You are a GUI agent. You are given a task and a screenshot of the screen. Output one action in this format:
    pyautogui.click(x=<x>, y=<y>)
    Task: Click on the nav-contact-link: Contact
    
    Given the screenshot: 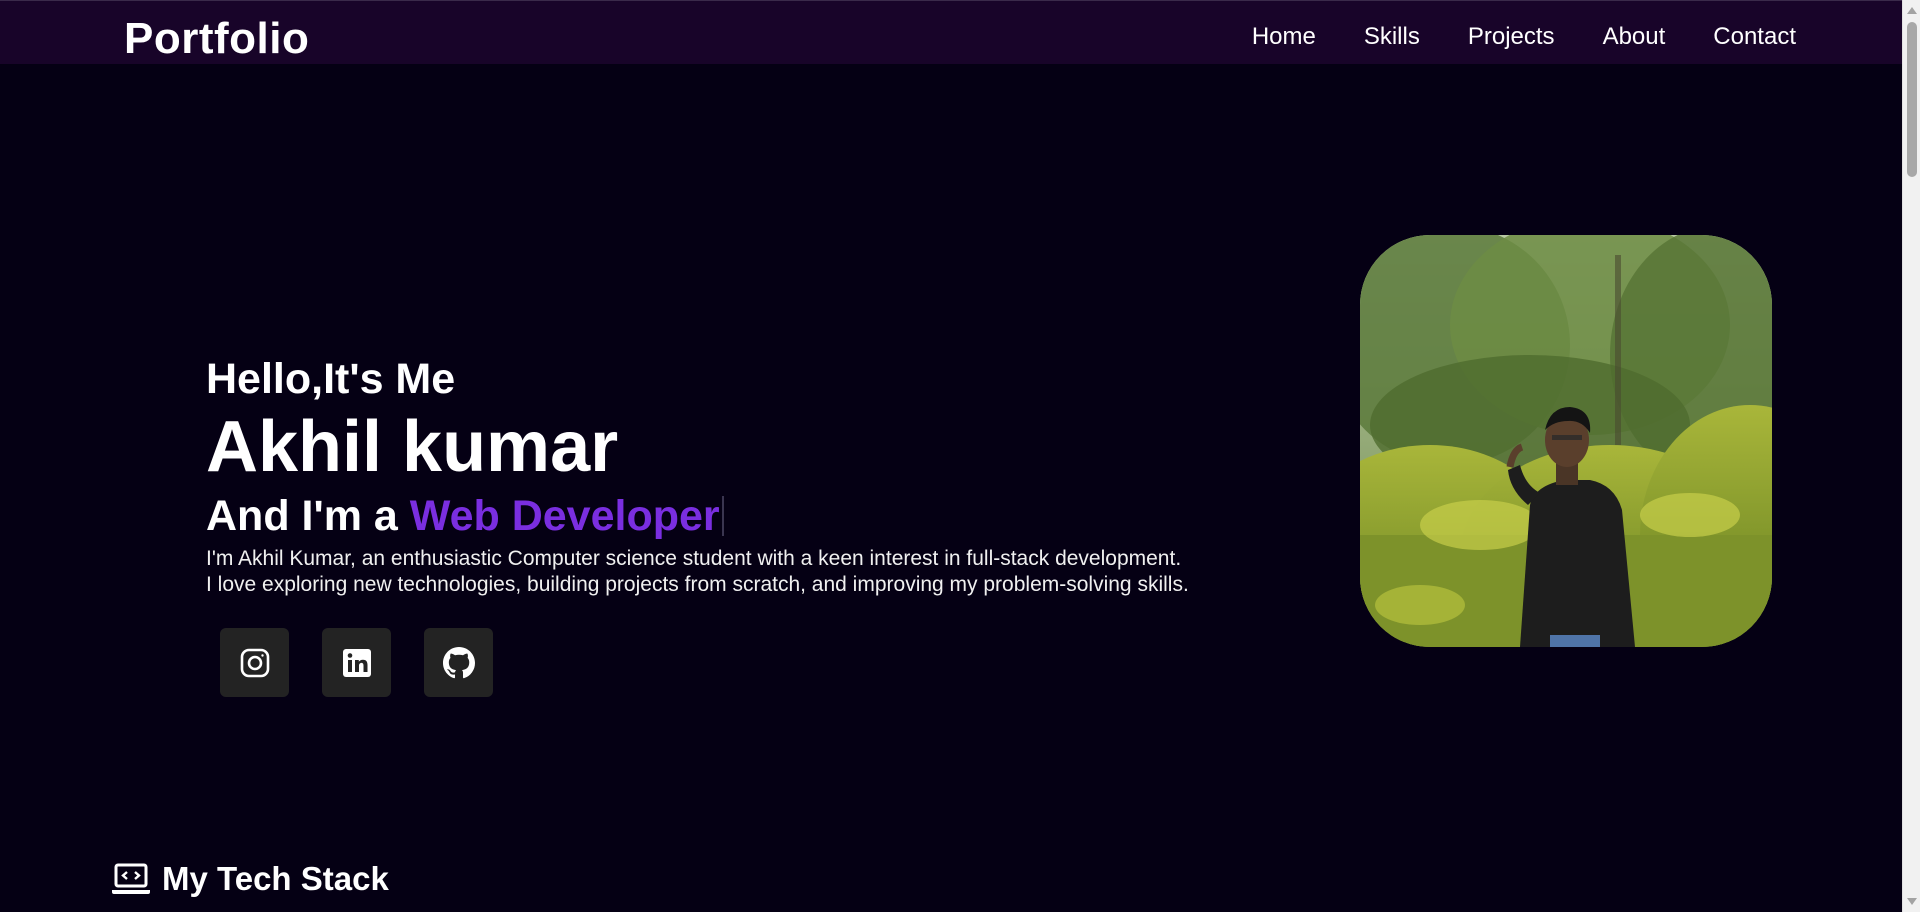 What is the action you would take?
    pyautogui.click(x=1754, y=37)
    